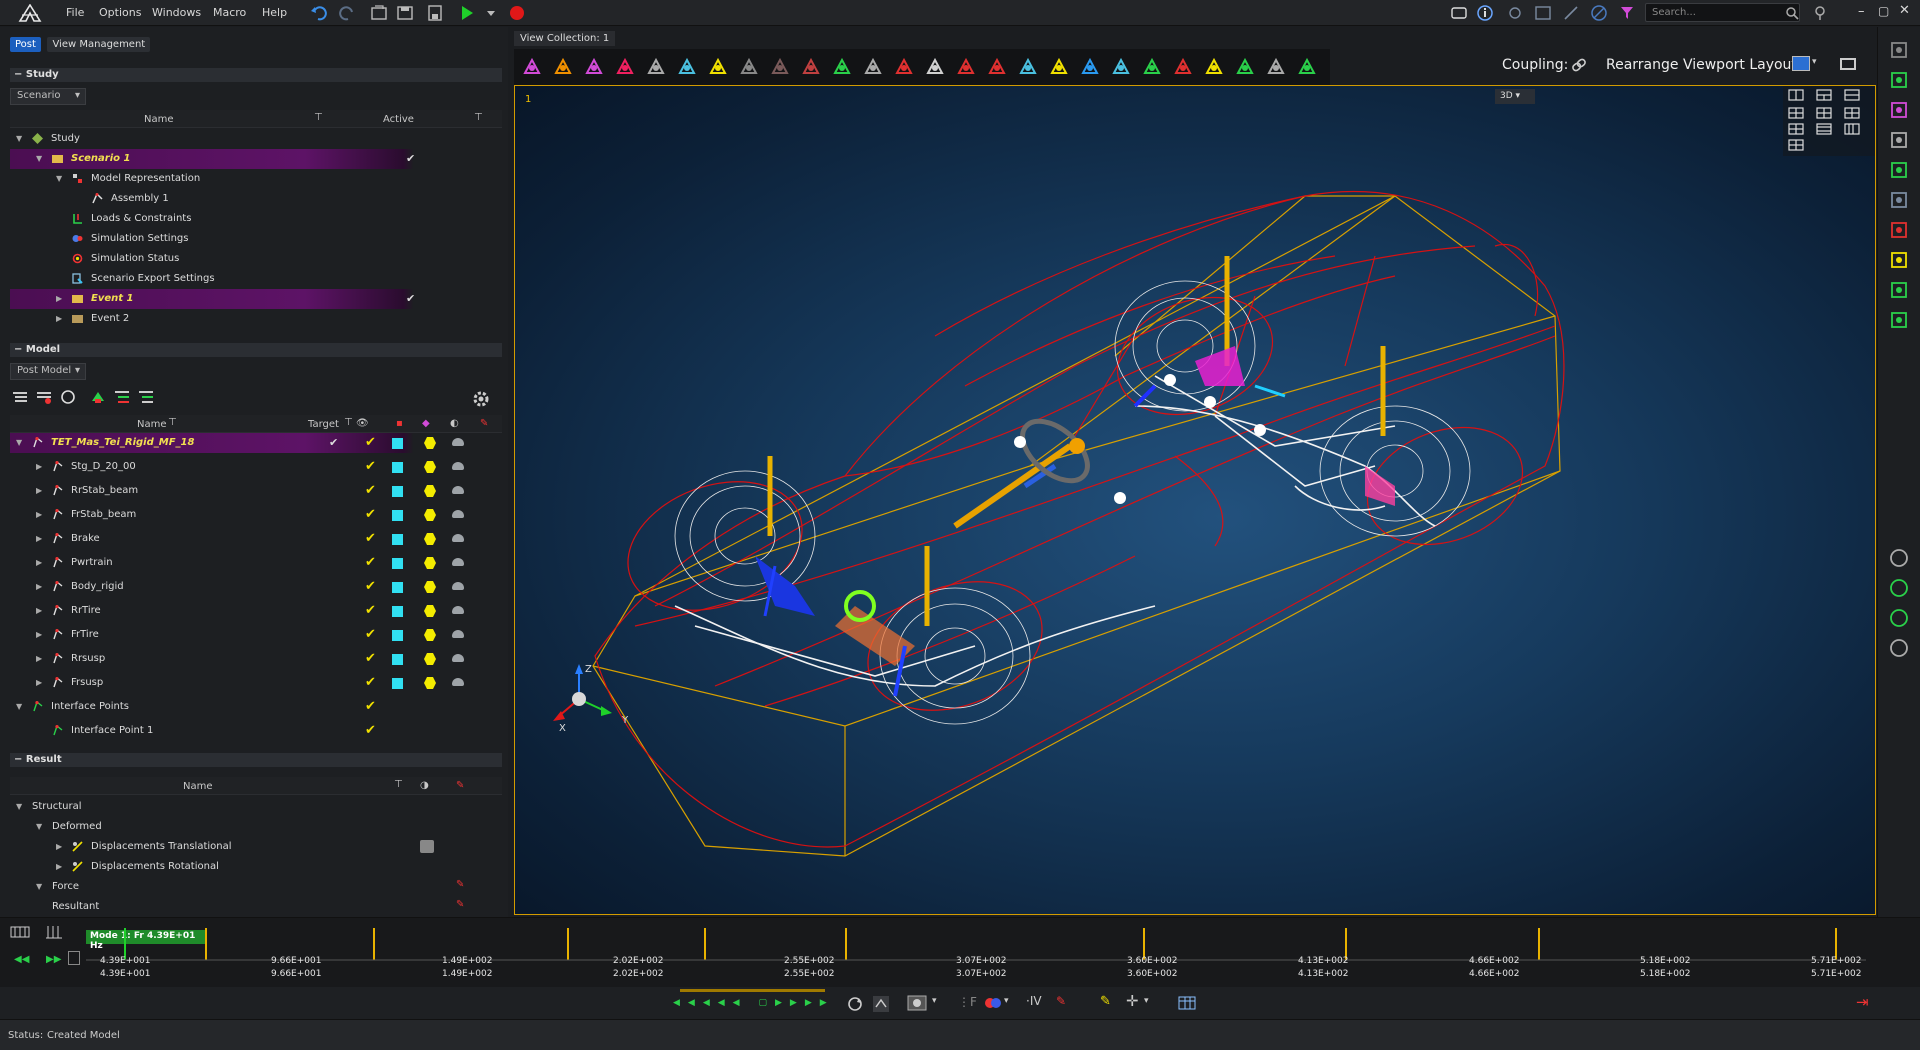 The height and width of the screenshot is (1050, 1920). Describe the element at coordinates (256, 279) in the screenshot. I see `tree-row-scenario-export-settings: Scenario Export Settings` at that location.